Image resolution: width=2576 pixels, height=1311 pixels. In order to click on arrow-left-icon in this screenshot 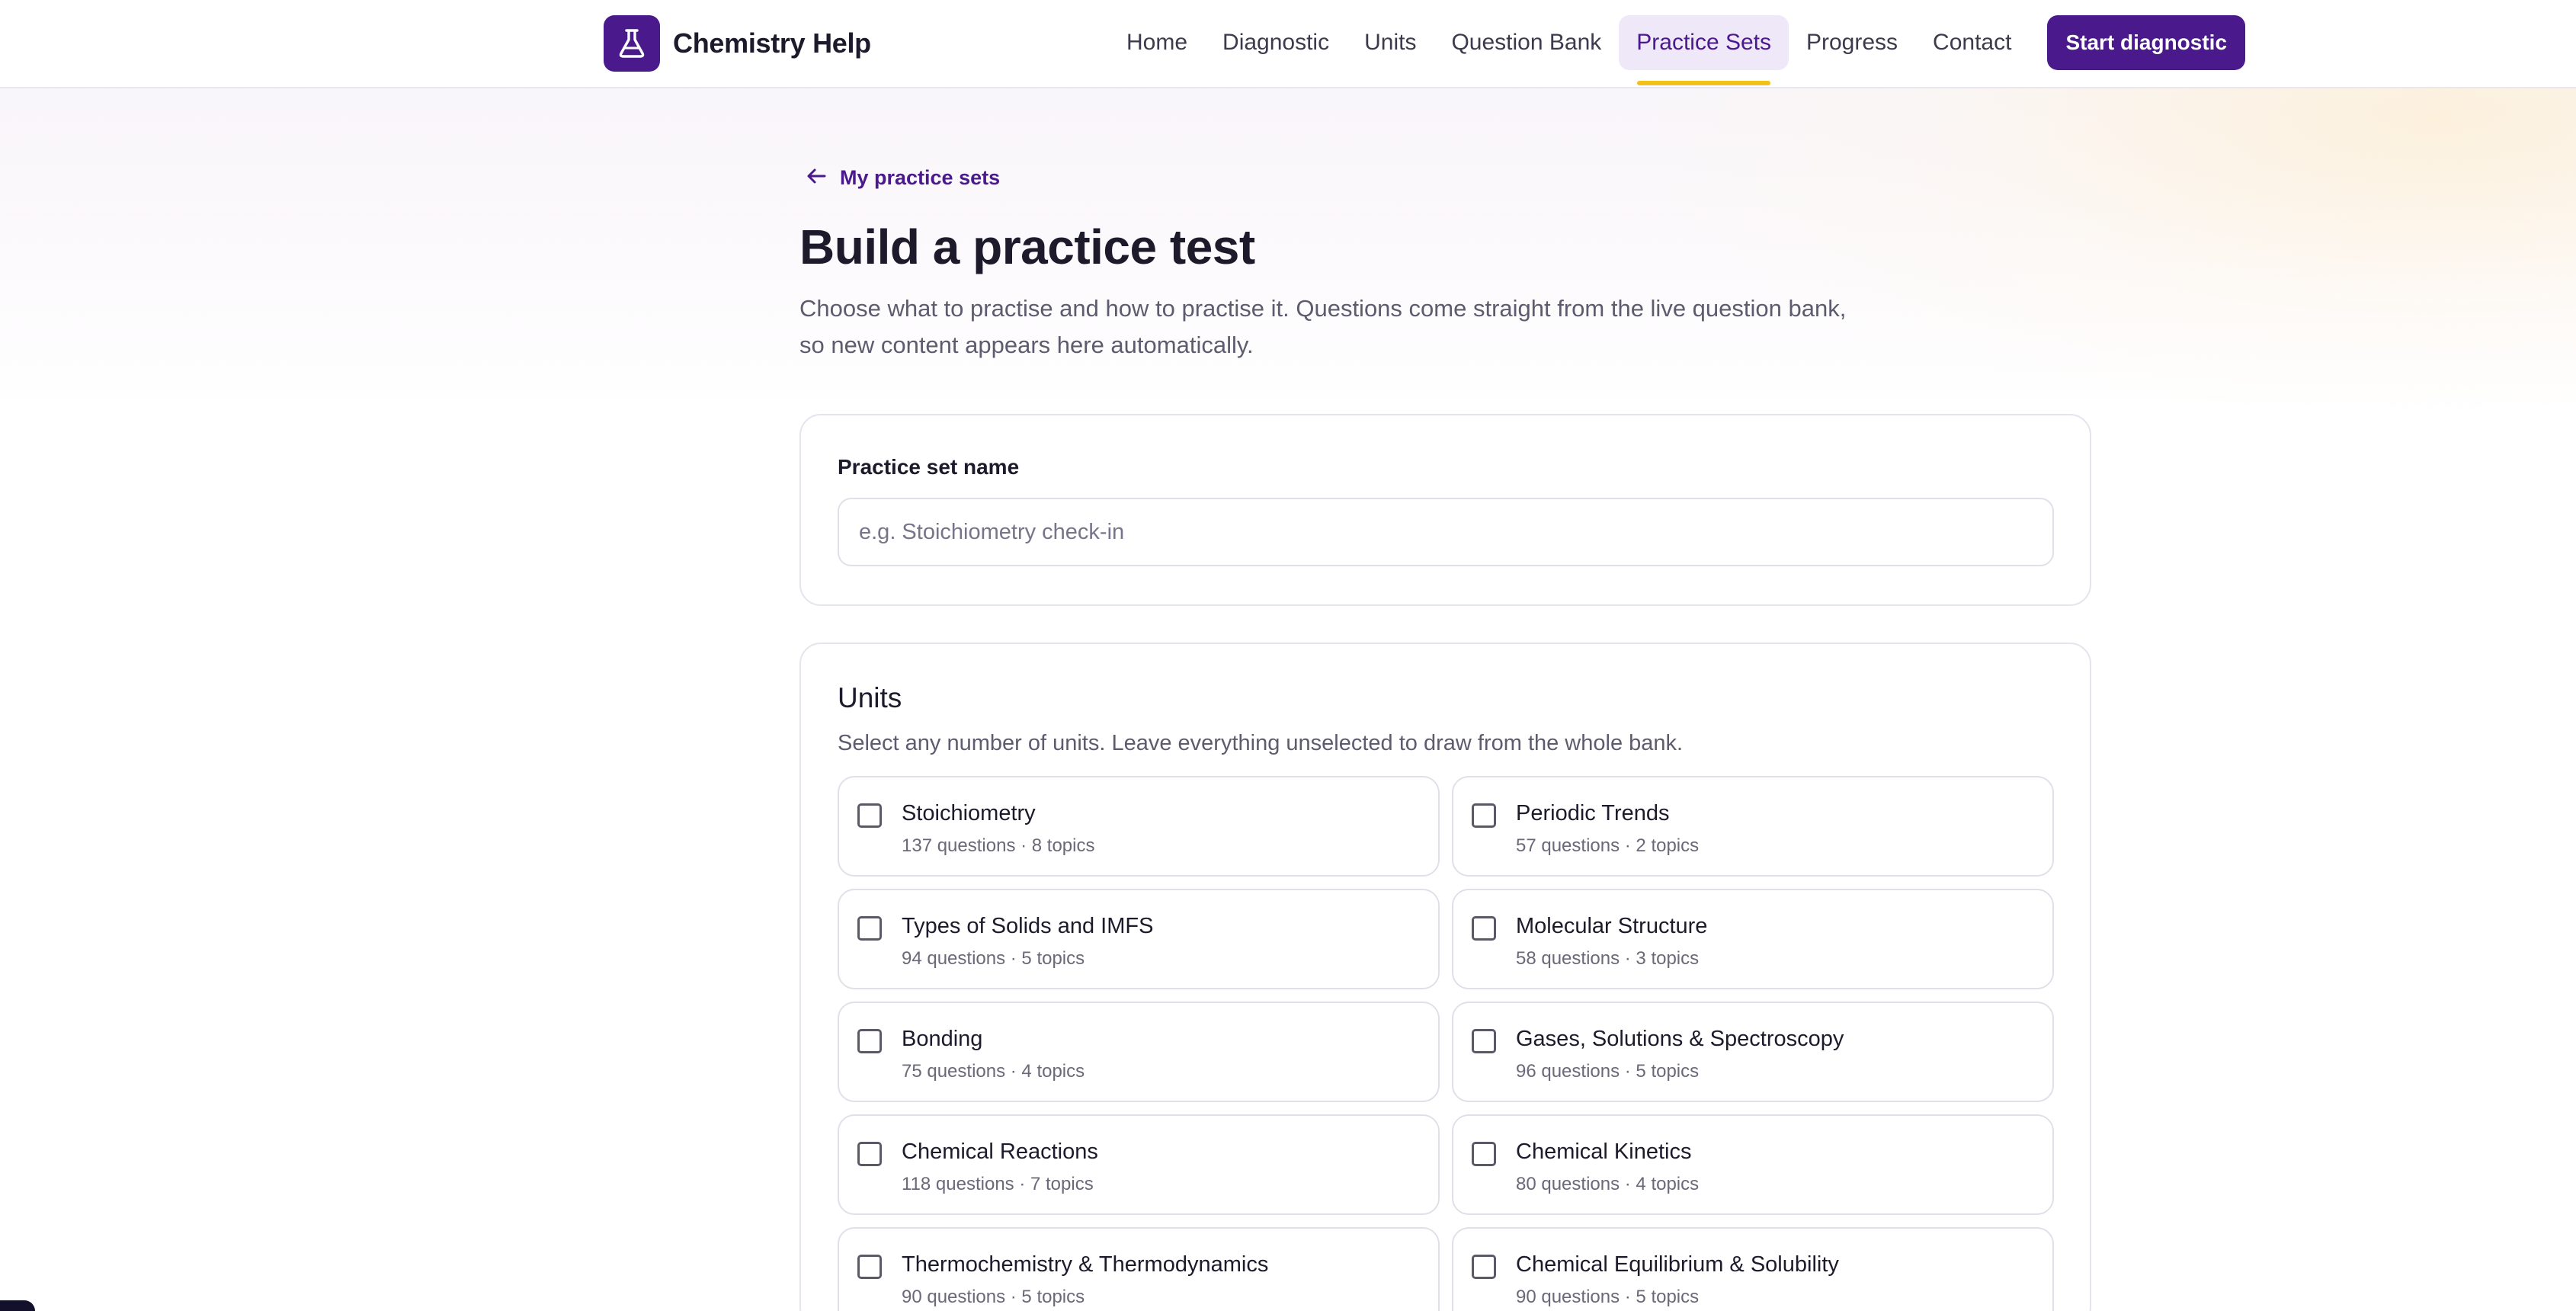, I will do `click(823, 178)`.